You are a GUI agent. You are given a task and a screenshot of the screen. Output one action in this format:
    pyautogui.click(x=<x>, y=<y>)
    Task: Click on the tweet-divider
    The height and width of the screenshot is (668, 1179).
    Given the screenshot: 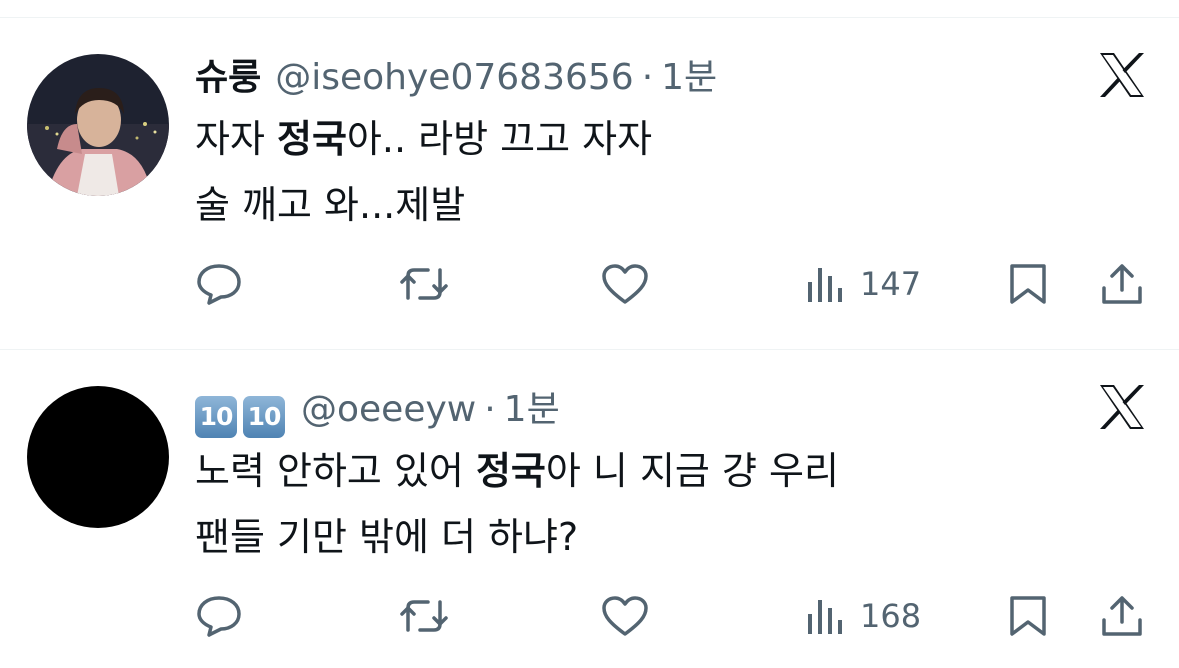 What is the action you would take?
    pyautogui.click(x=589, y=349)
    